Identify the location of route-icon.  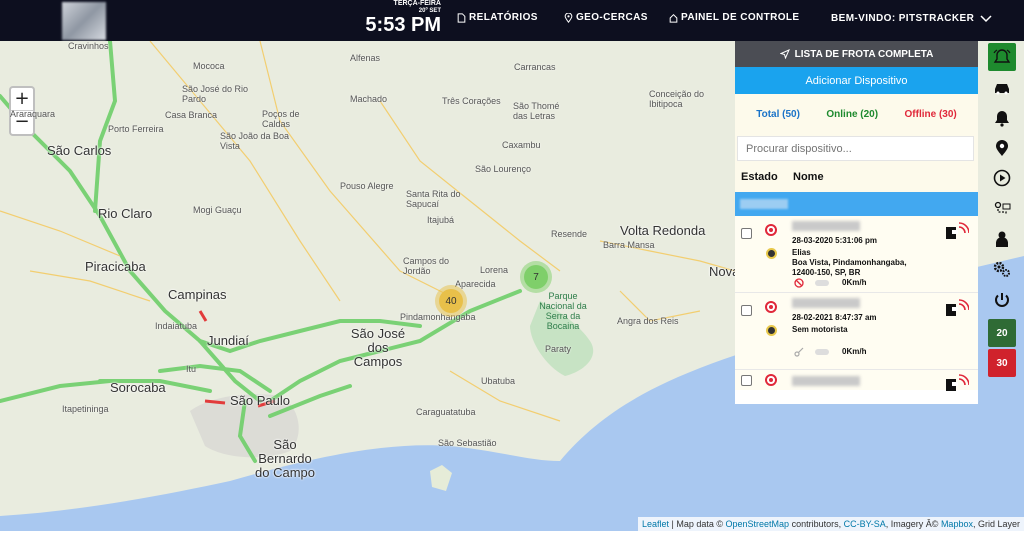
(1002, 208).